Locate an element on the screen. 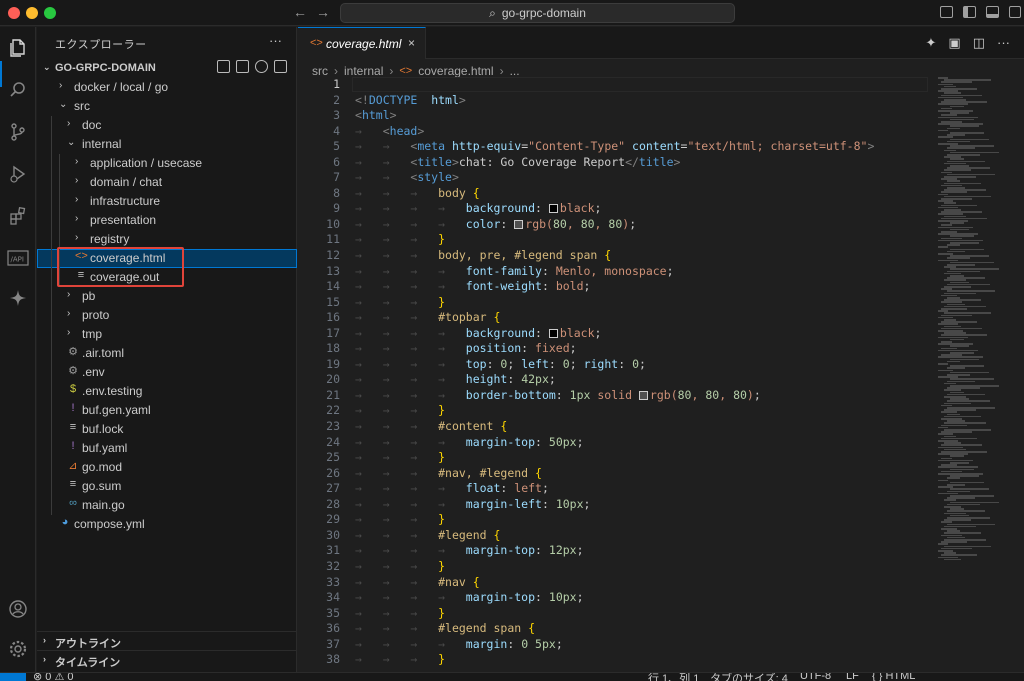 Image resolution: width=1024 pixels, height=681 pixels. minimize-window-button is located at coordinates (32, 13).